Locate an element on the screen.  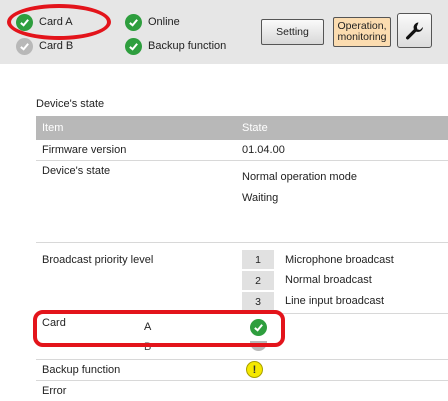
backup-function-label: Backup function is located at coordinates (81, 370).